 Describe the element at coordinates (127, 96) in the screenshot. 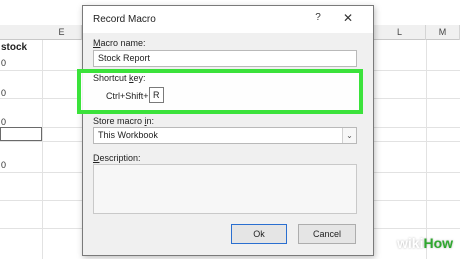

I see `shortcut-prefix-text: Ctrl+Shift+` at that location.